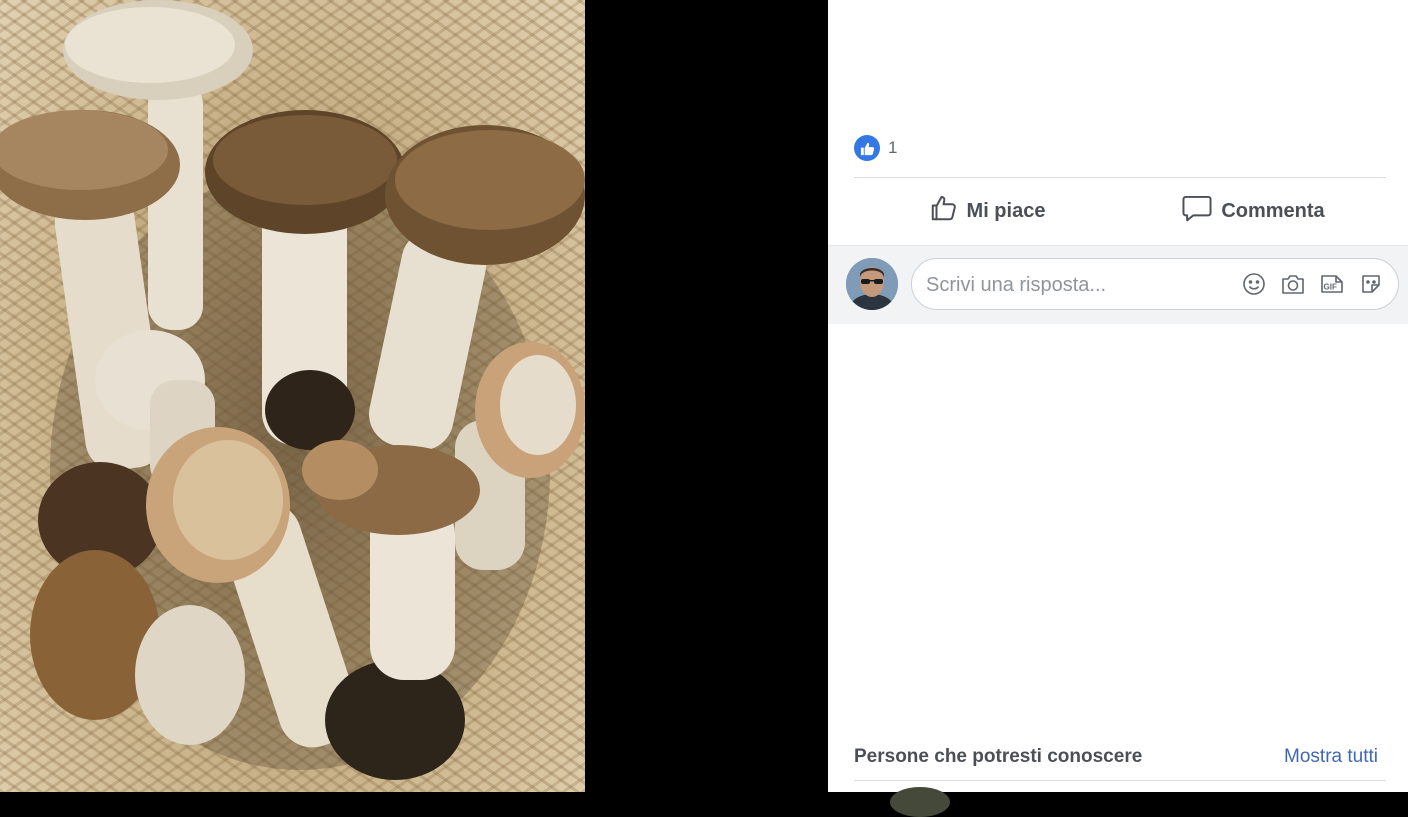 Image resolution: width=1408 pixels, height=817 pixels. Describe the element at coordinates (1371, 284) in the screenshot. I see `sticker-icon` at that location.